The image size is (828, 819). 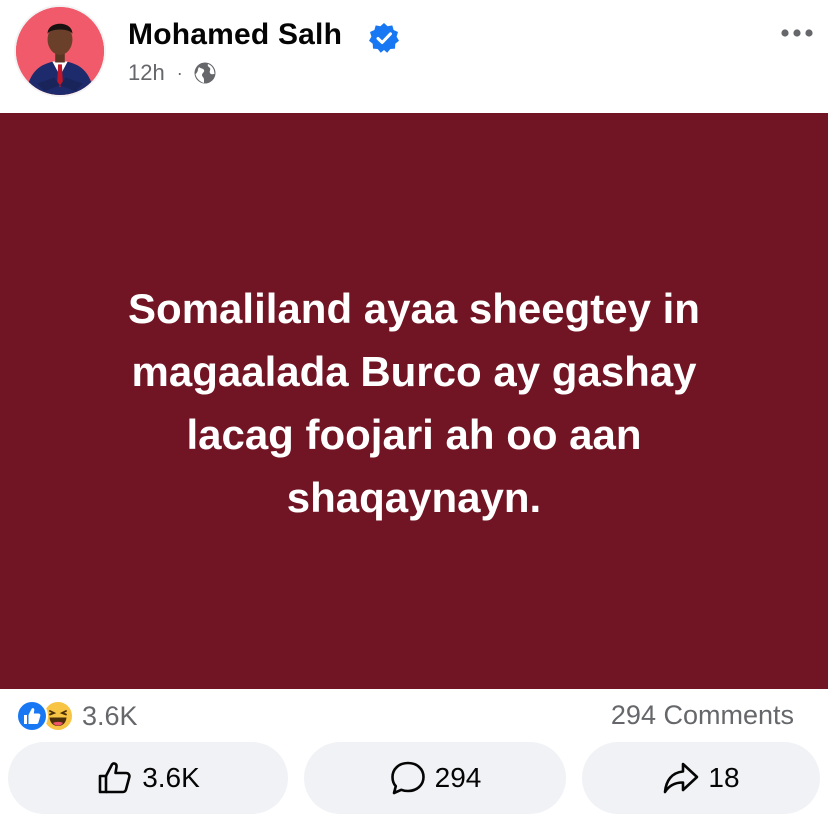 I want to click on thumbs-up-icon, so click(x=114, y=778).